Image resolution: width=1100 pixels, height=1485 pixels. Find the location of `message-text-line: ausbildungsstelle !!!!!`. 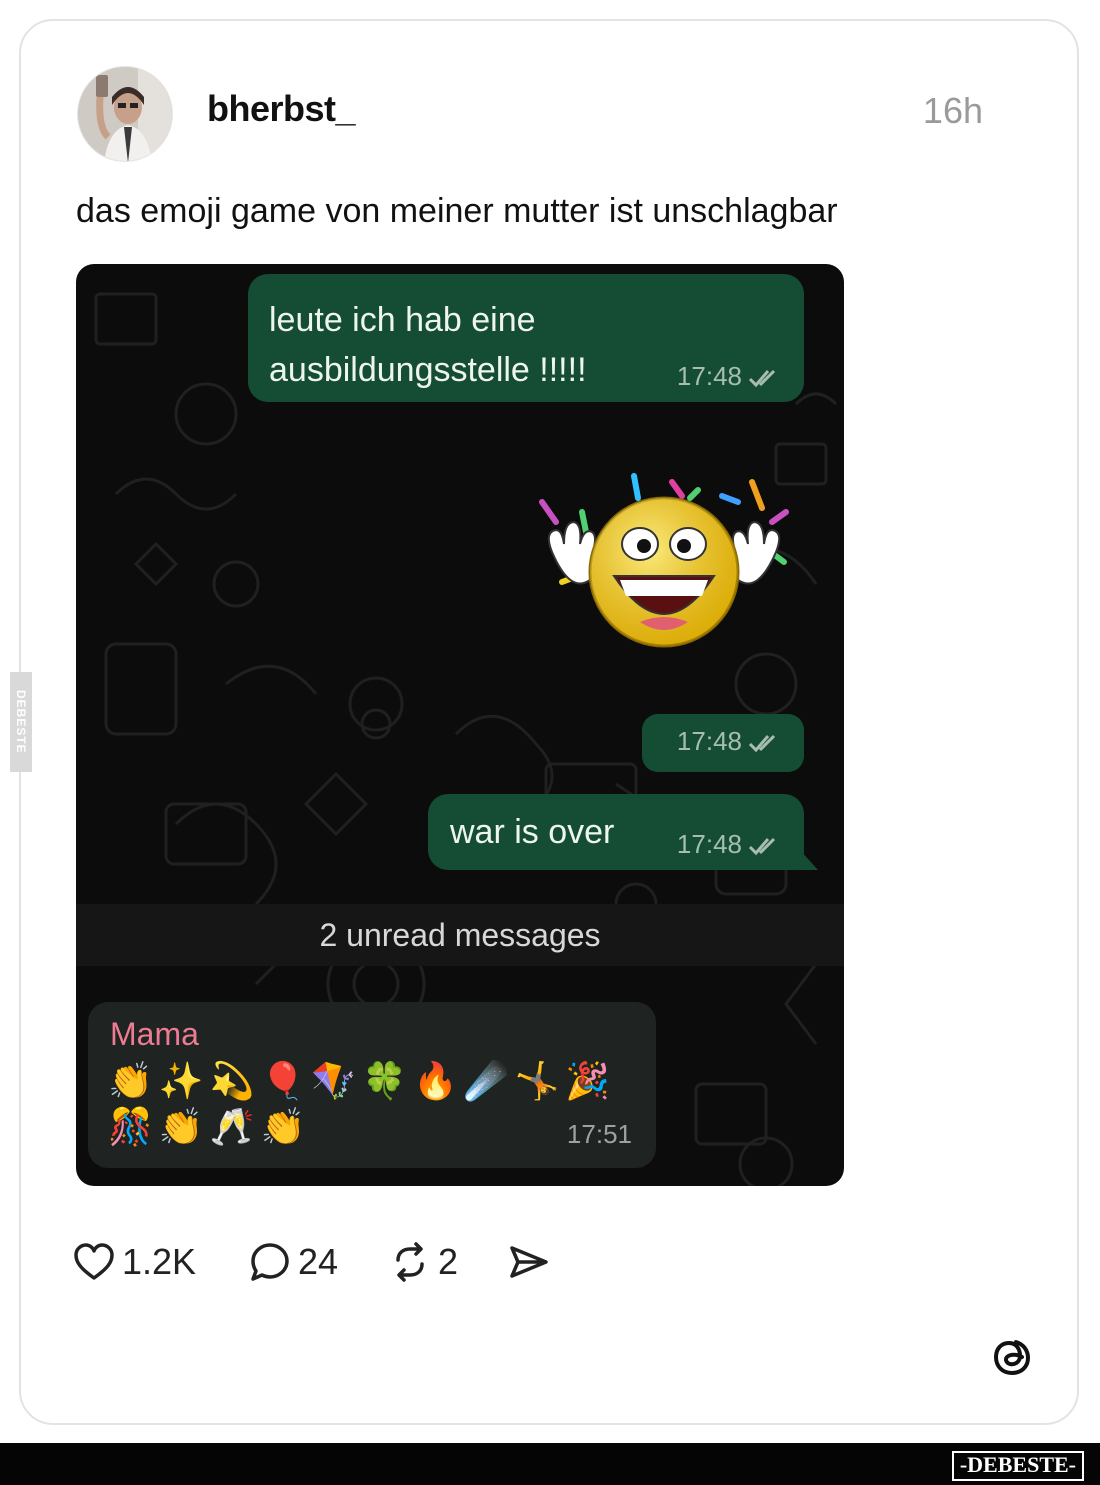

message-text-line: ausbildungsstelle !!!!! is located at coordinates (428, 370).